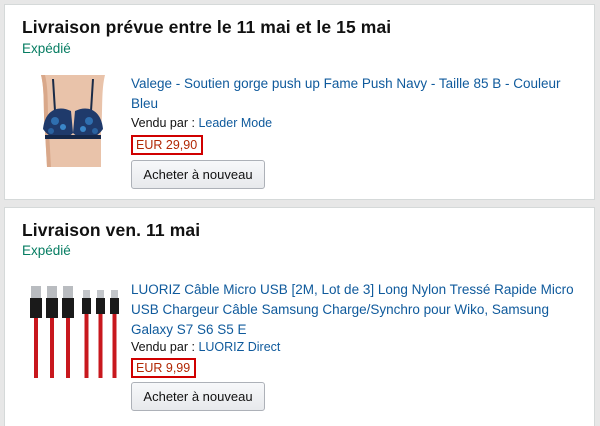 This screenshot has height=426, width=600. Describe the element at coordinates (75, 330) in the screenshot. I see `usb-cable-product-image` at that location.